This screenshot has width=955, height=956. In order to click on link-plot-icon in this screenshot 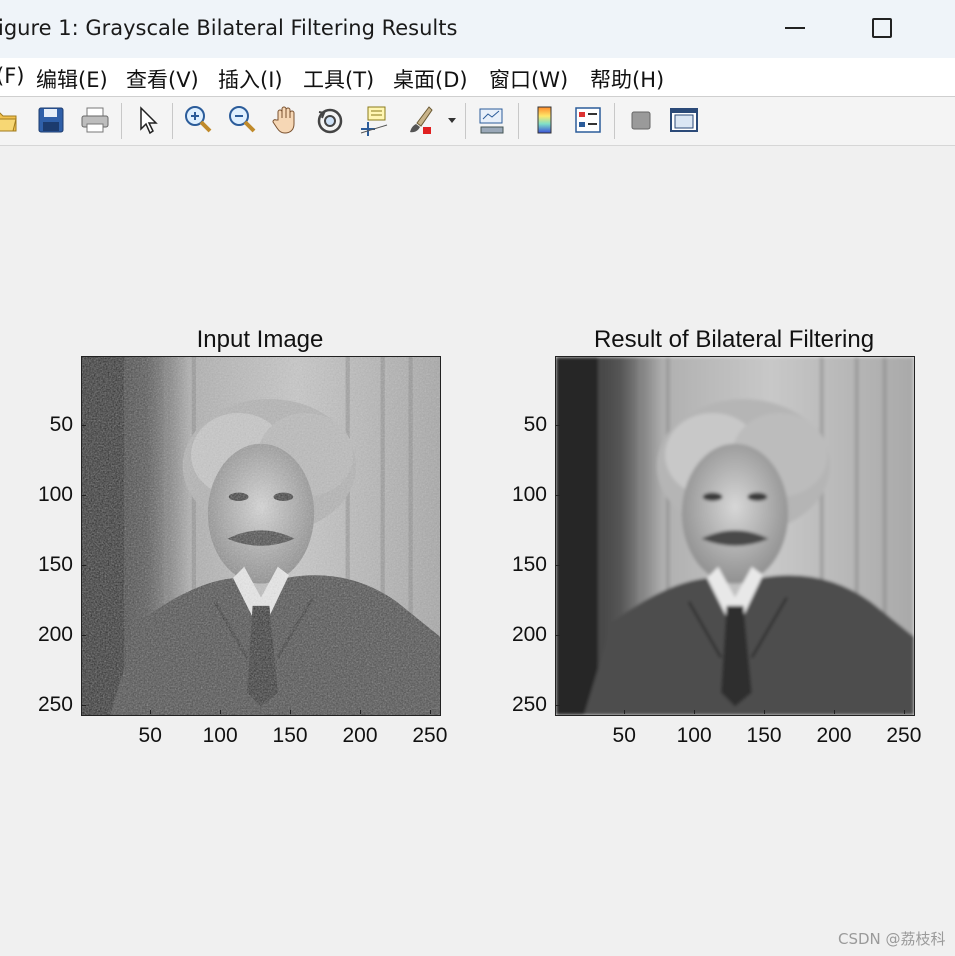, I will do `click(492, 120)`.